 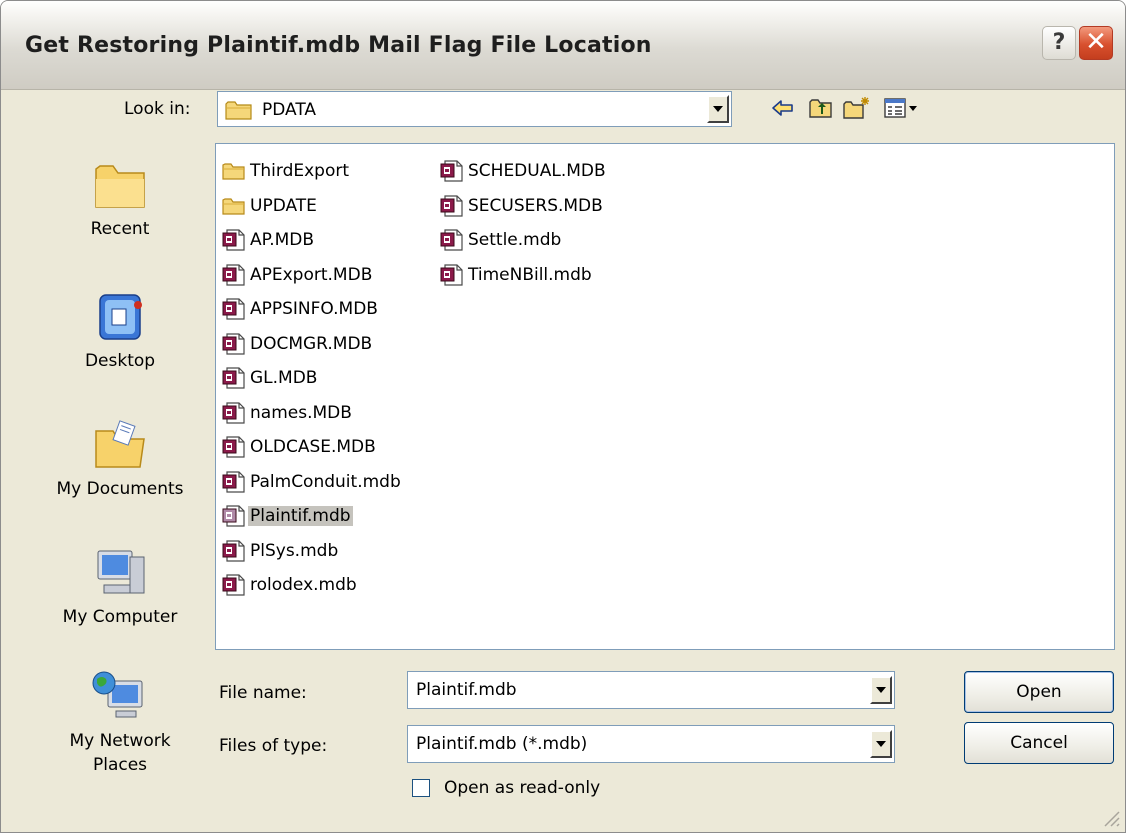 I want to click on files-of-type-value: Plaintif.mdb (*.mdb), so click(x=502, y=744).